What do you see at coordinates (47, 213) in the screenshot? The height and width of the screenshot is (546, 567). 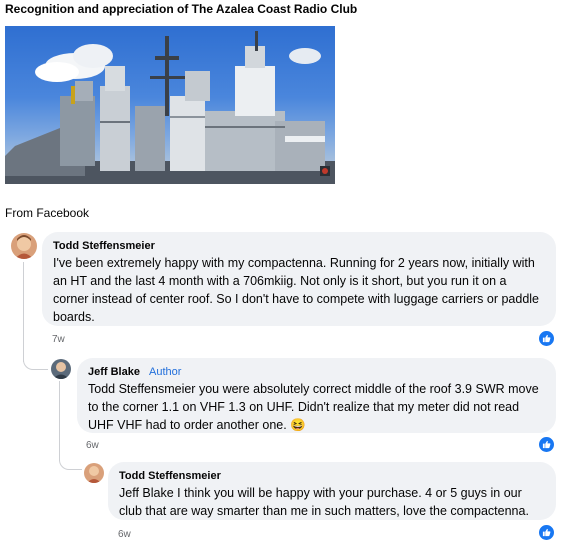 I see `source-label: From Facebook` at bounding box center [47, 213].